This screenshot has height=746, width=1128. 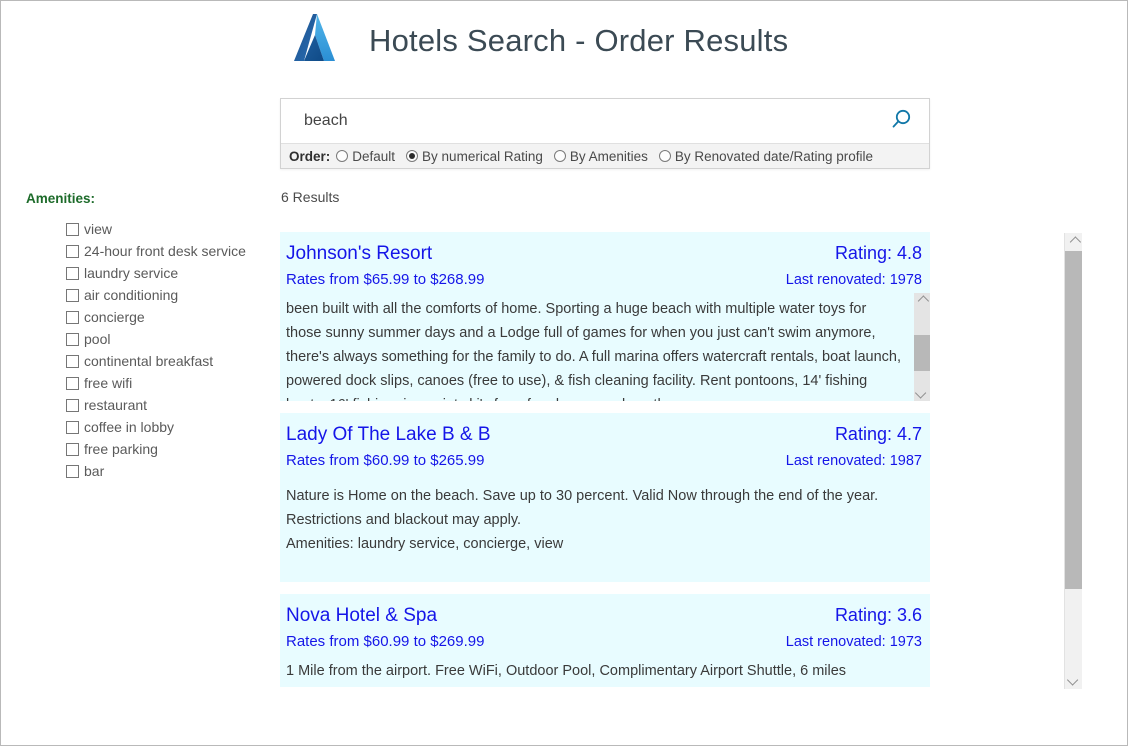 I want to click on amenity-label: free parking, so click(x=121, y=449).